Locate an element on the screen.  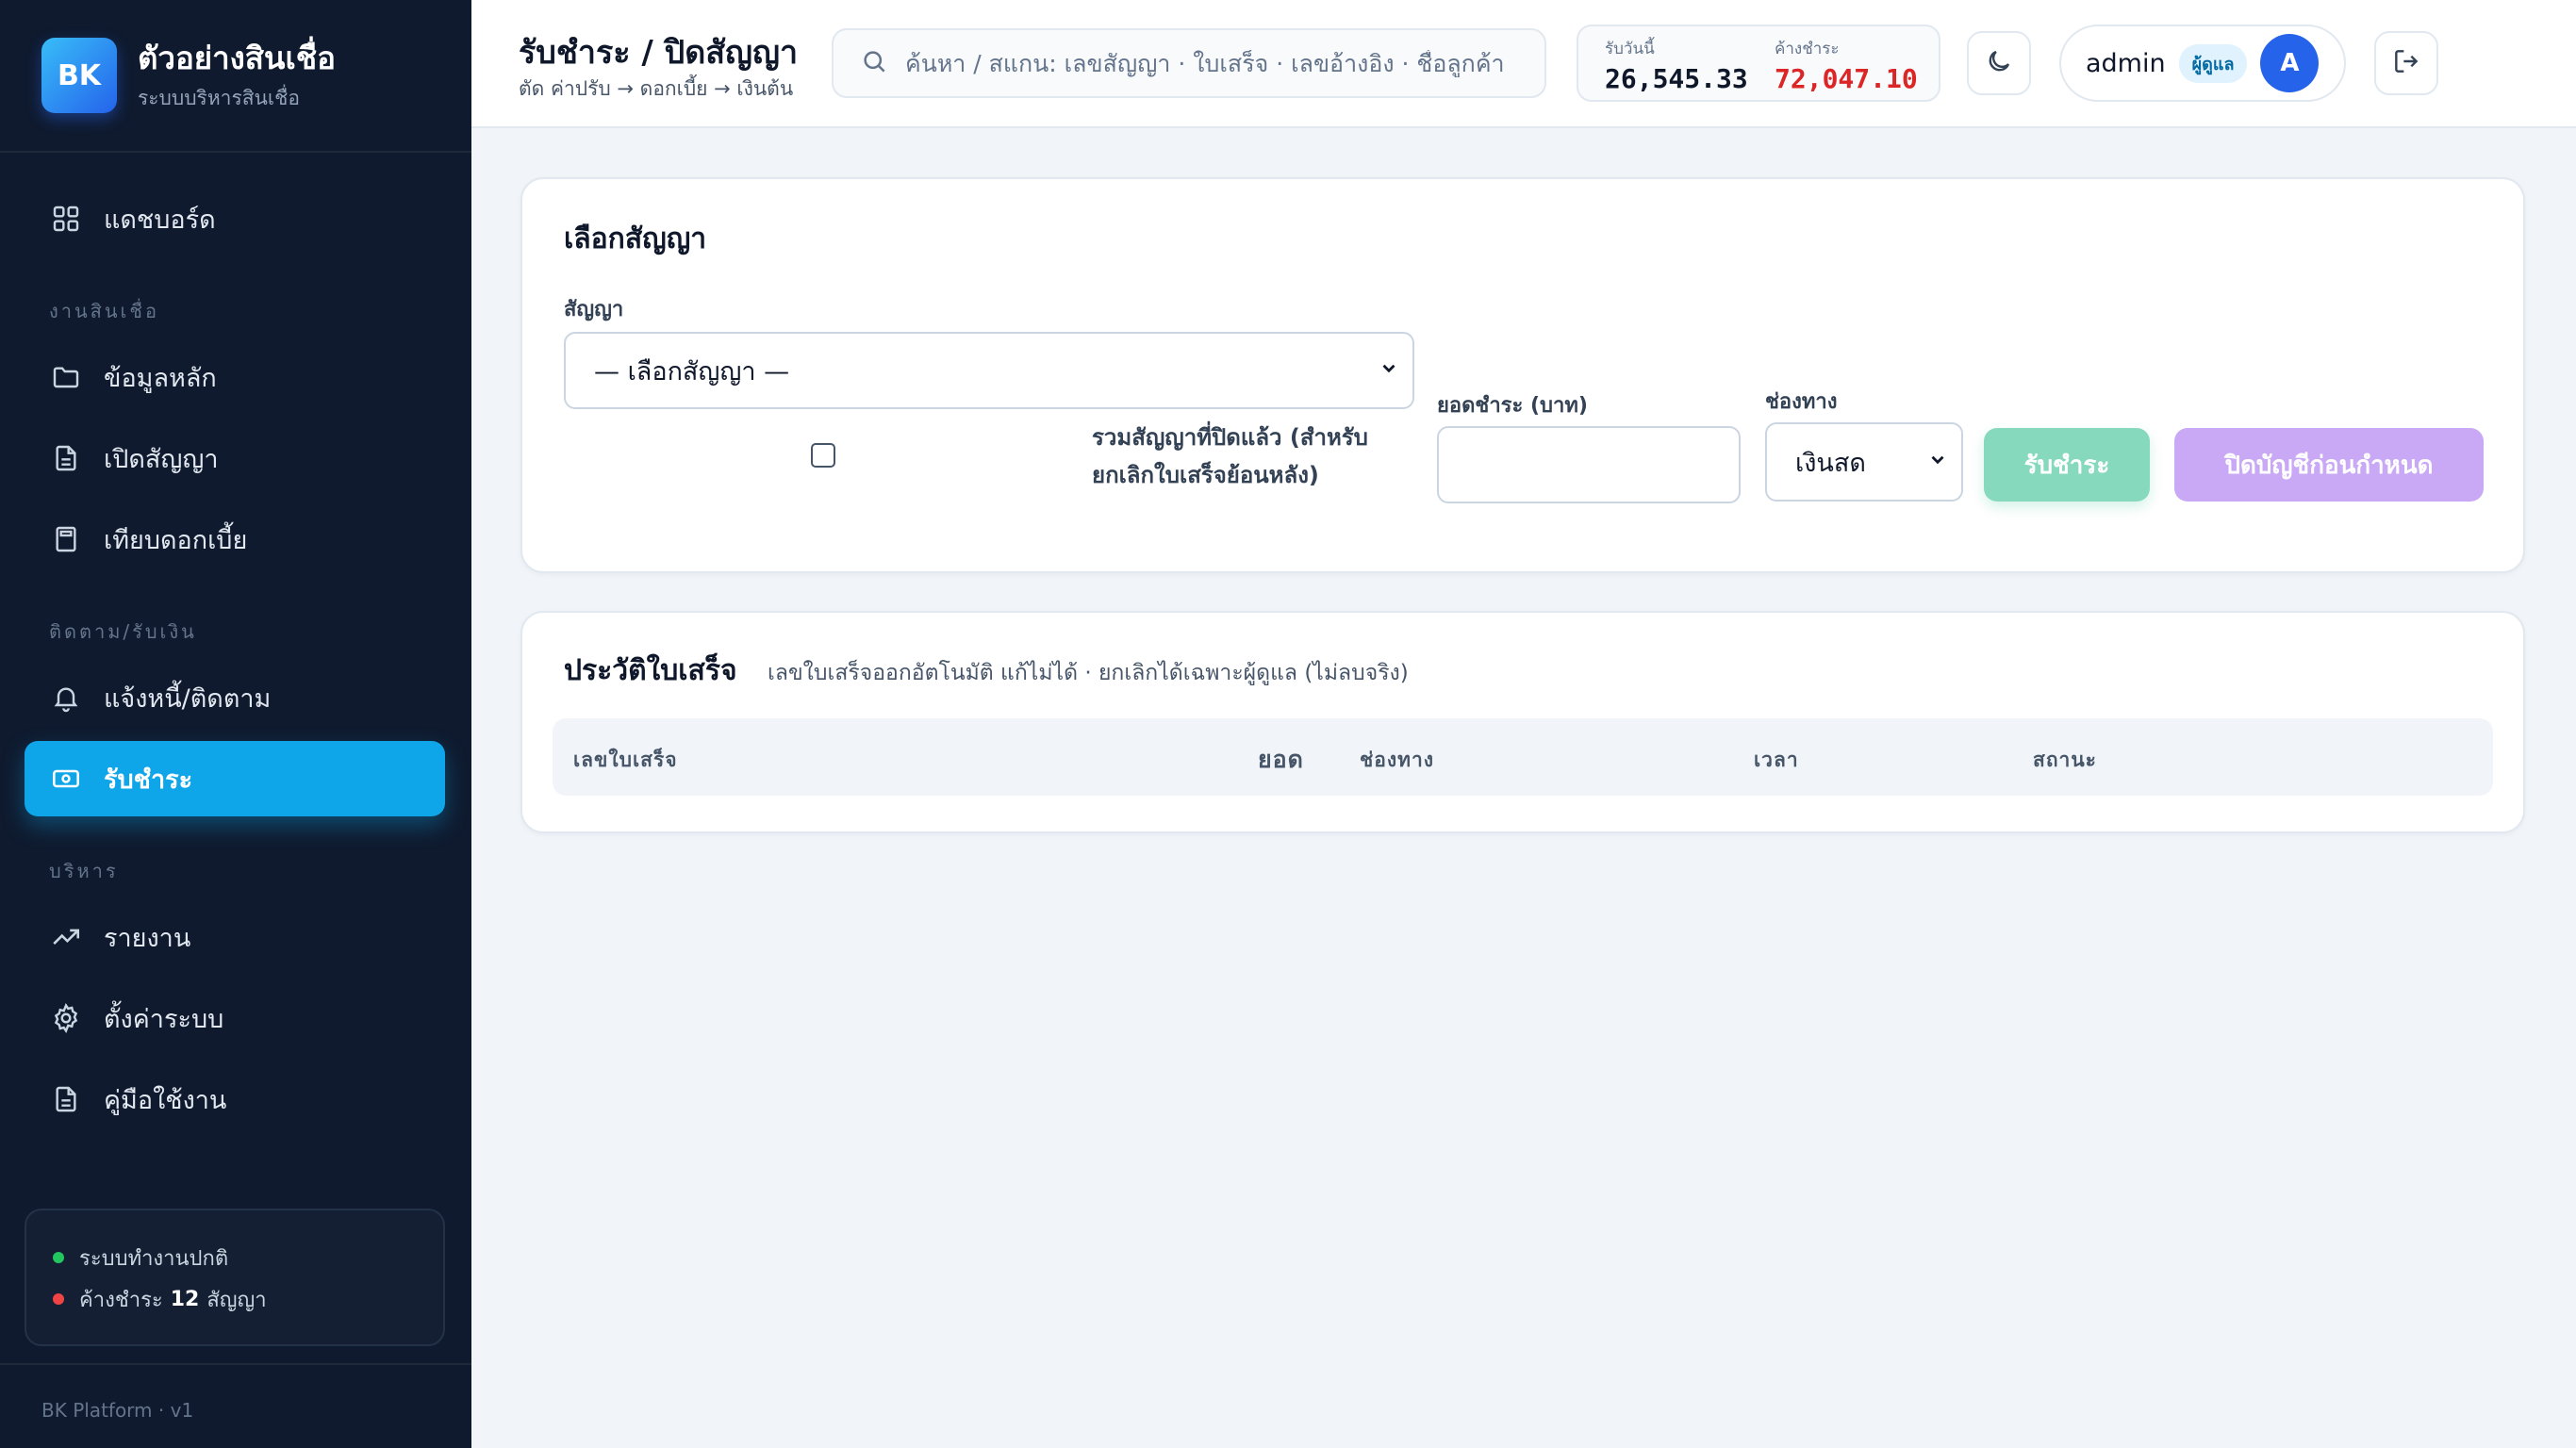
column-header-receipt-no: เลขใบเสร็จ is located at coordinates (625, 760).